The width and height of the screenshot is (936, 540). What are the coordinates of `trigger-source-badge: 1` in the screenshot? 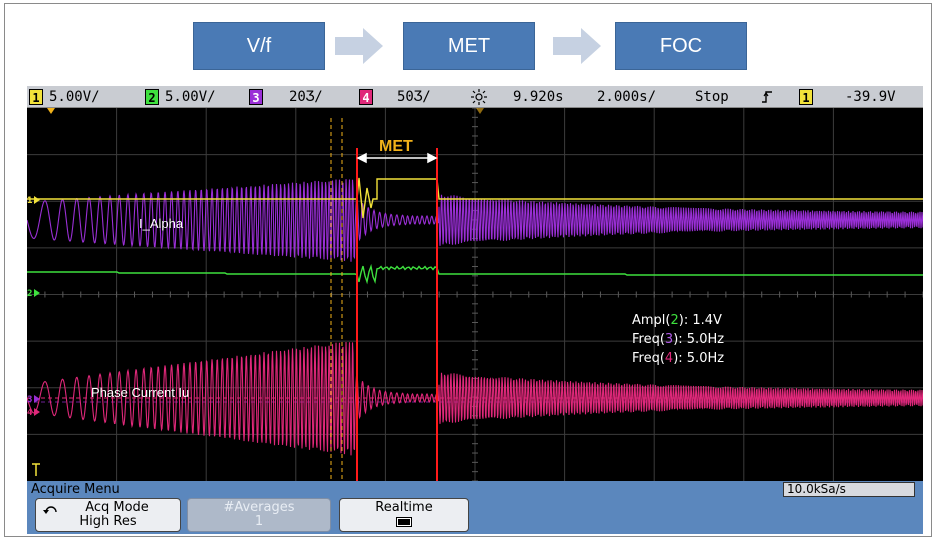 It's located at (806, 97).